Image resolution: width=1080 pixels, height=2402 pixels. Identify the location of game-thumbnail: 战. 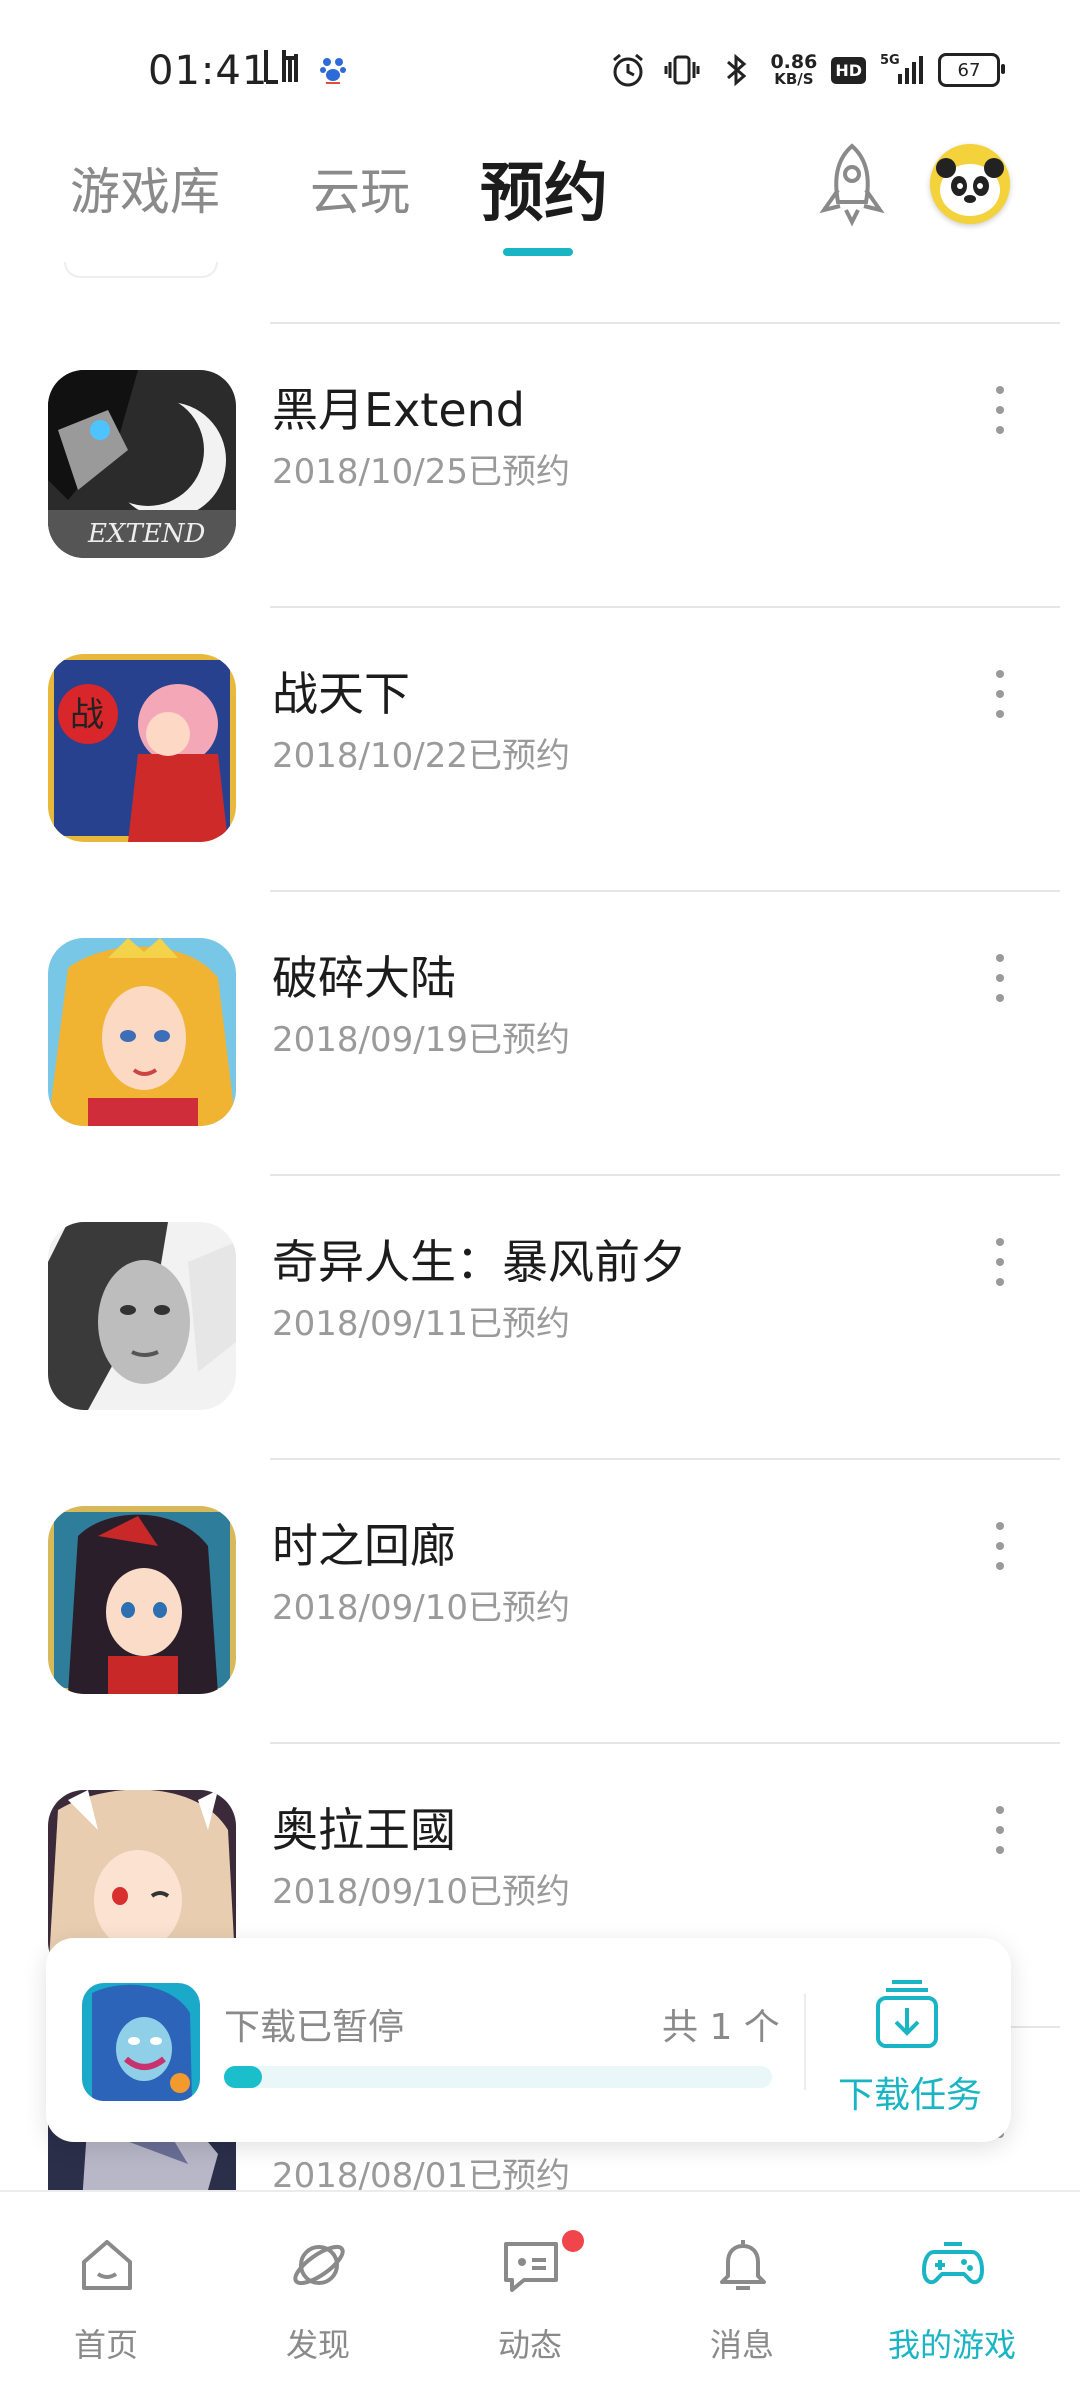
(142, 748).